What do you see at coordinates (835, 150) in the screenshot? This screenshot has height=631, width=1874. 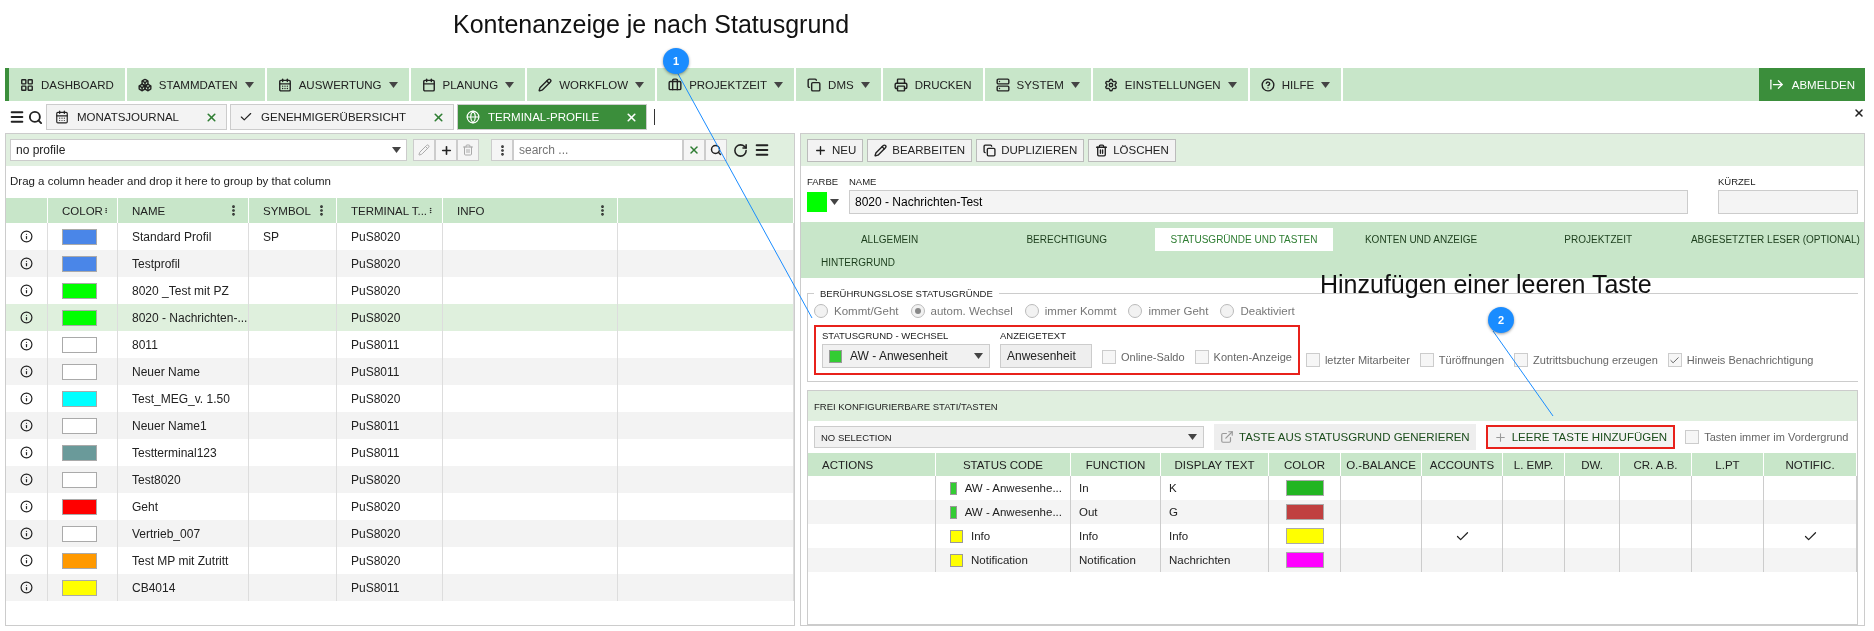 I see `toolbar-button: NEU` at bounding box center [835, 150].